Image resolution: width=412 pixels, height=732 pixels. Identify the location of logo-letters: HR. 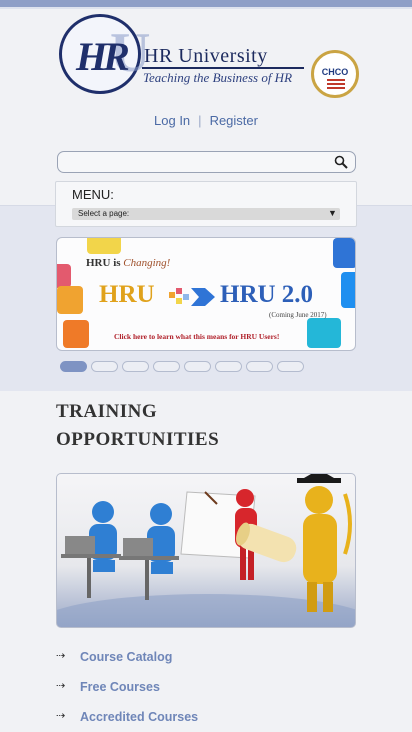
(103, 56).